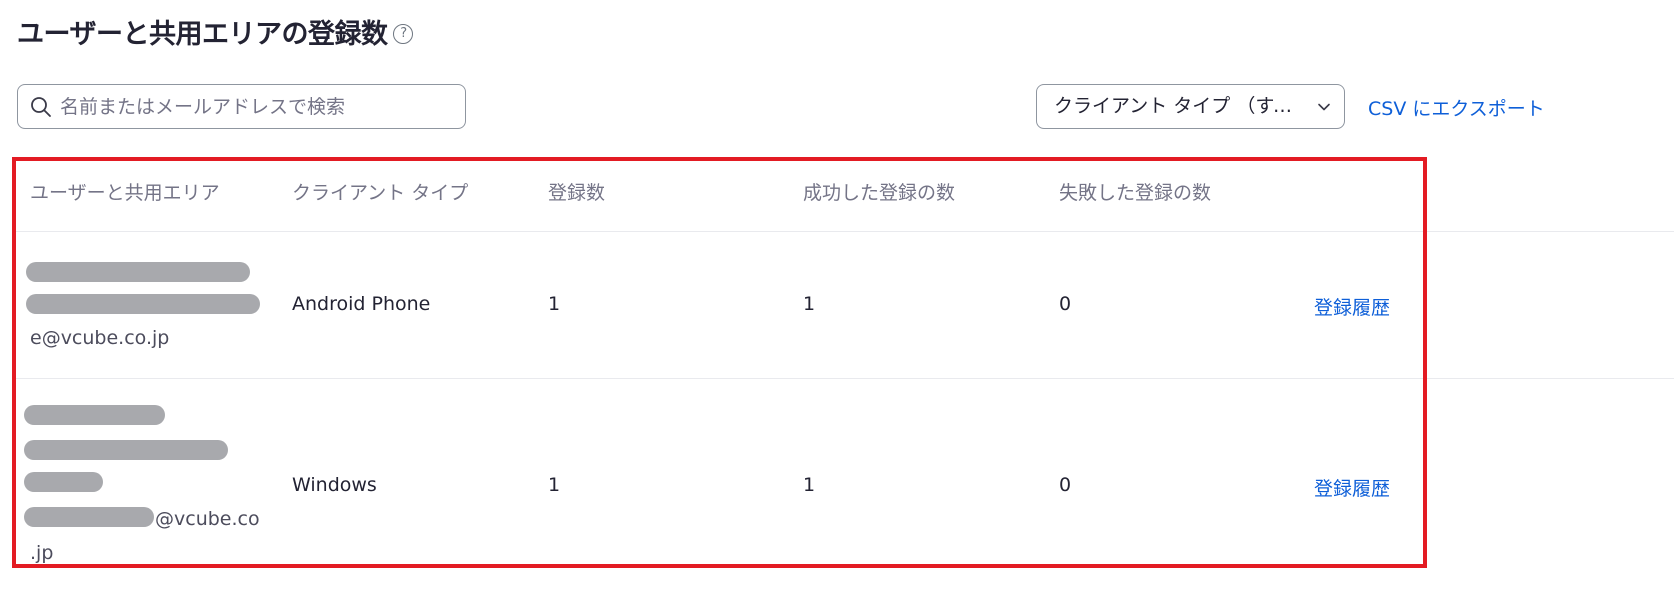 Image resolution: width=1674 pixels, height=607 pixels. I want to click on column-header-user: ユーザーと共用エリア, so click(125, 193).